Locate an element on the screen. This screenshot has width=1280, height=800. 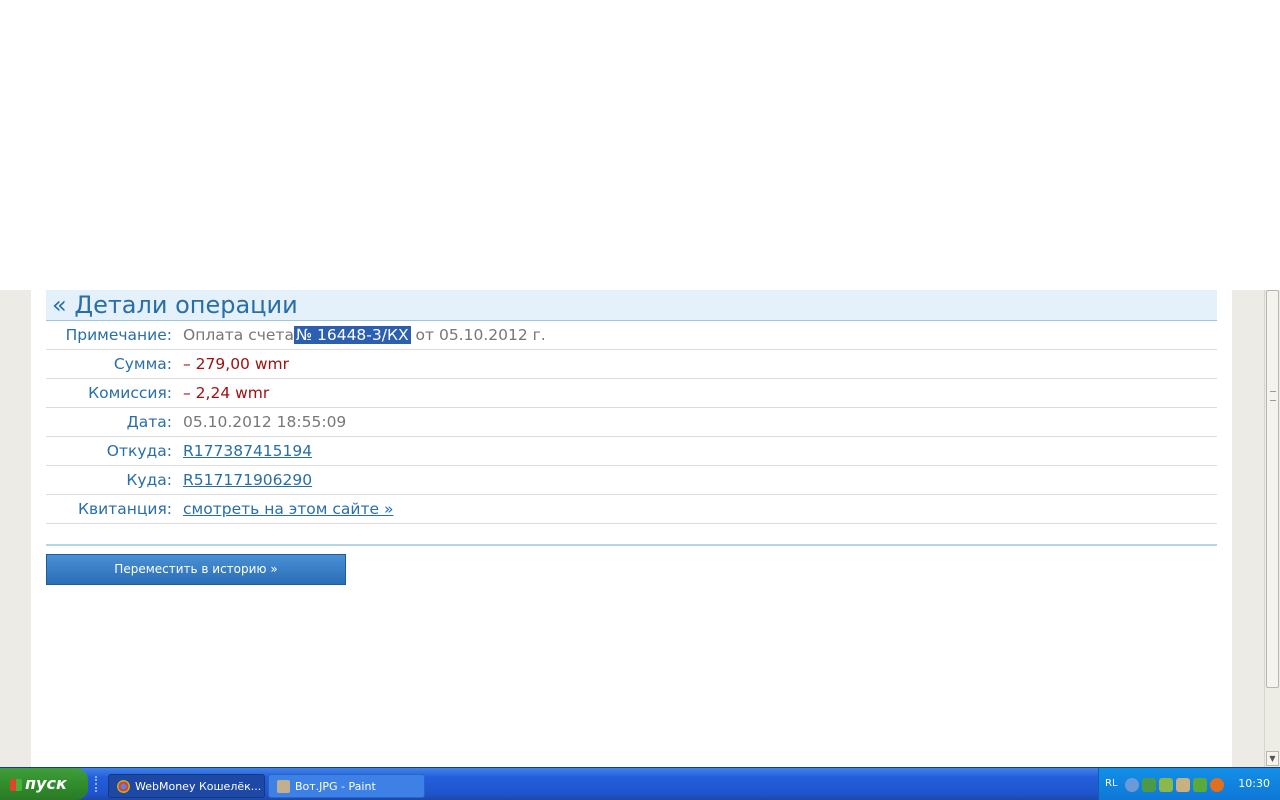
note-text-tail: от 05.10.2012 г. is located at coordinates (478, 335).